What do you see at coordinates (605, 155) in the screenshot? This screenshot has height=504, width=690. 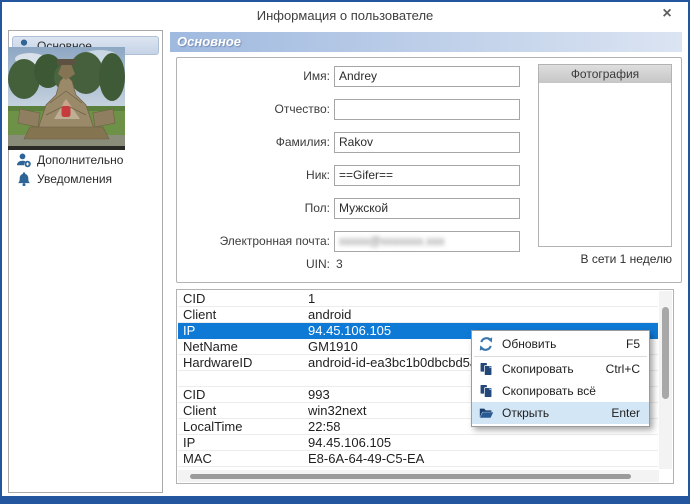 I see `photo-box: Фотография` at bounding box center [605, 155].